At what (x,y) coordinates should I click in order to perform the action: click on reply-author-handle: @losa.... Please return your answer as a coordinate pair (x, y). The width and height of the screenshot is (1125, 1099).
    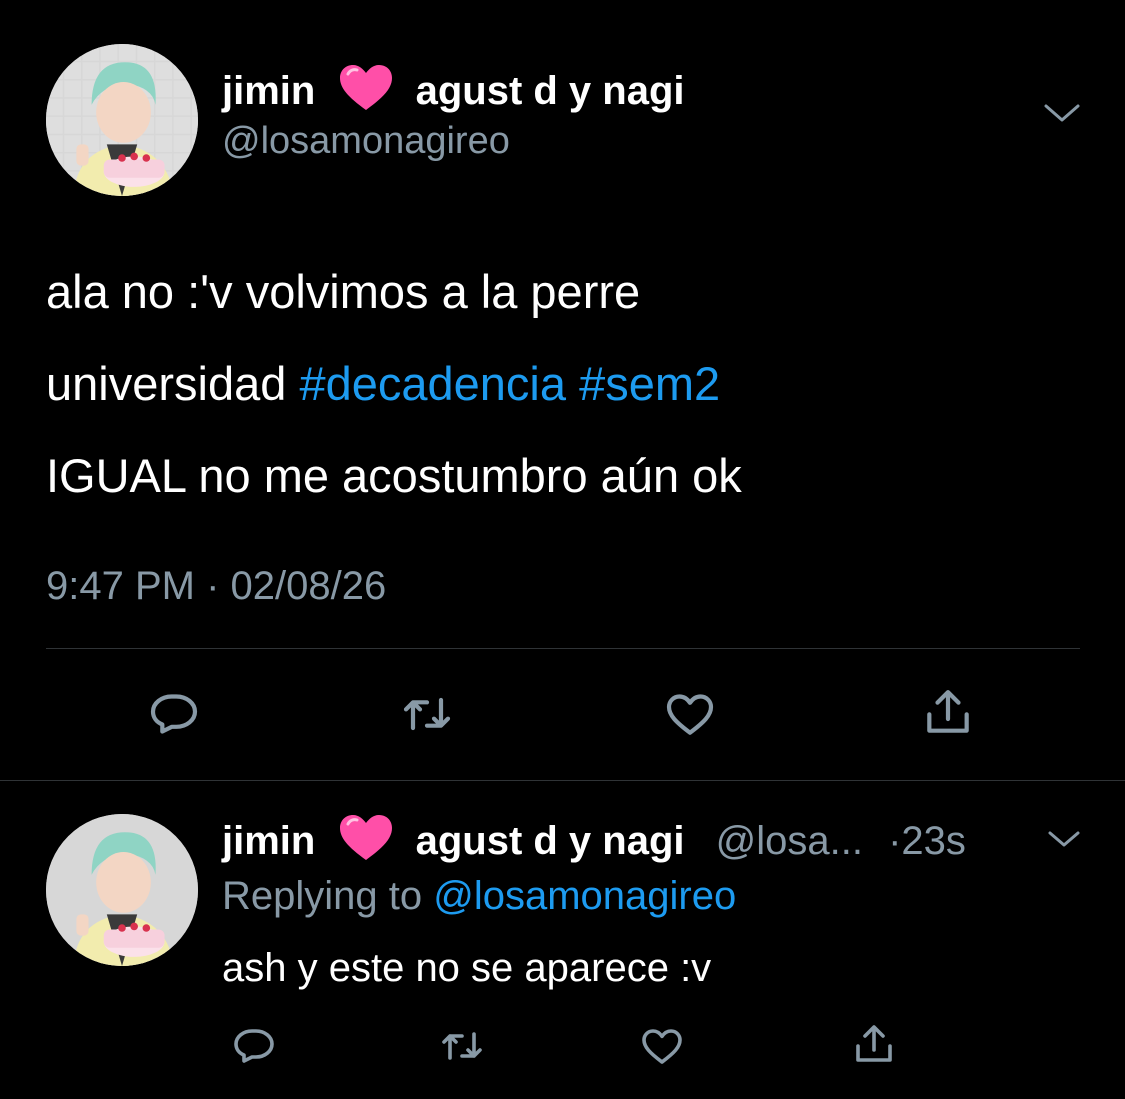
    Looking at the image, I should click on (789, 841).